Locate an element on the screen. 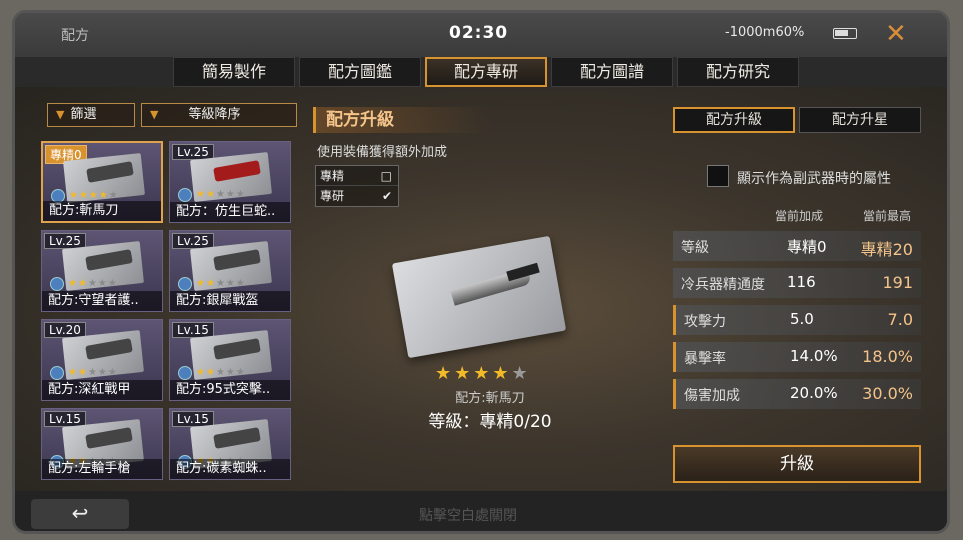  stat-row-mastery: 冷兵器精通度 116 191 is located at coordinates (797, 283).